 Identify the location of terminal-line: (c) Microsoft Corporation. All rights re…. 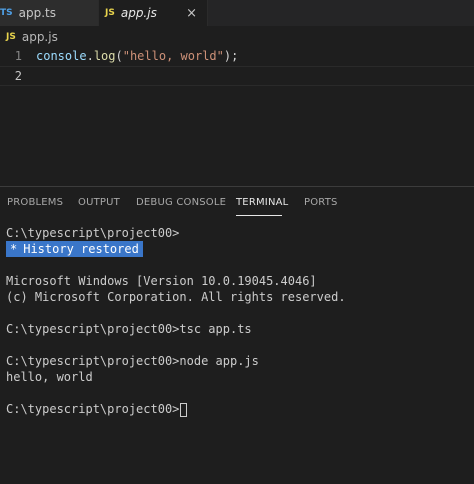
(176, 297).